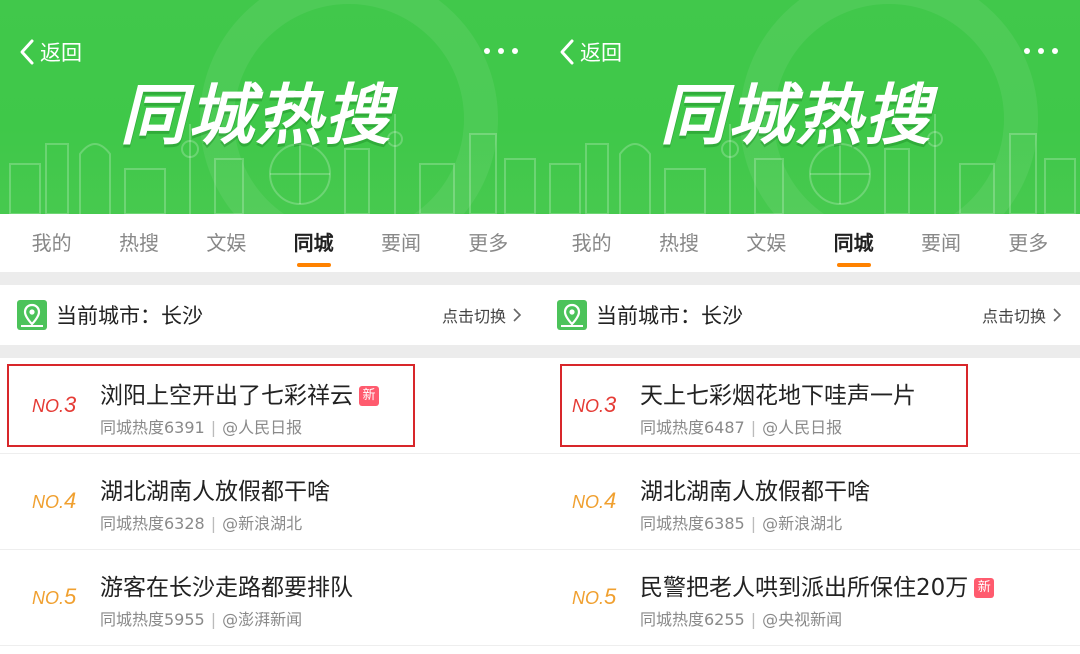  Describe the element at coordinates (201, 427) in the screenshot. I see `item-meta: 同城热度6391 | @人民日报` at that location.